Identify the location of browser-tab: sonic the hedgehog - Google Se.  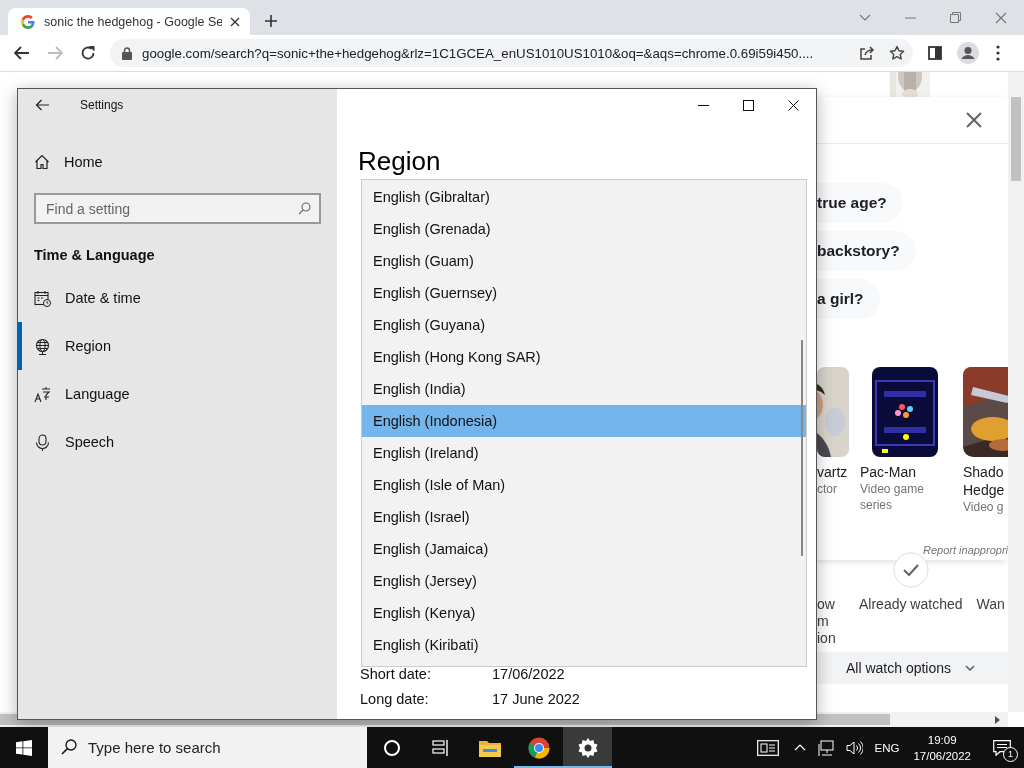
(129, 21).